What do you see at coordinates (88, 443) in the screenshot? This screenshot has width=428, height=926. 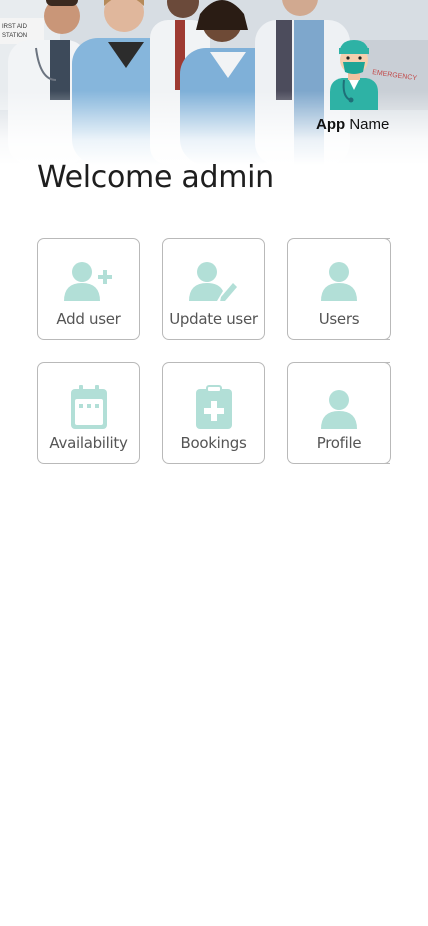 I see `availability-label: Availability` at bounding box center [88, 443].